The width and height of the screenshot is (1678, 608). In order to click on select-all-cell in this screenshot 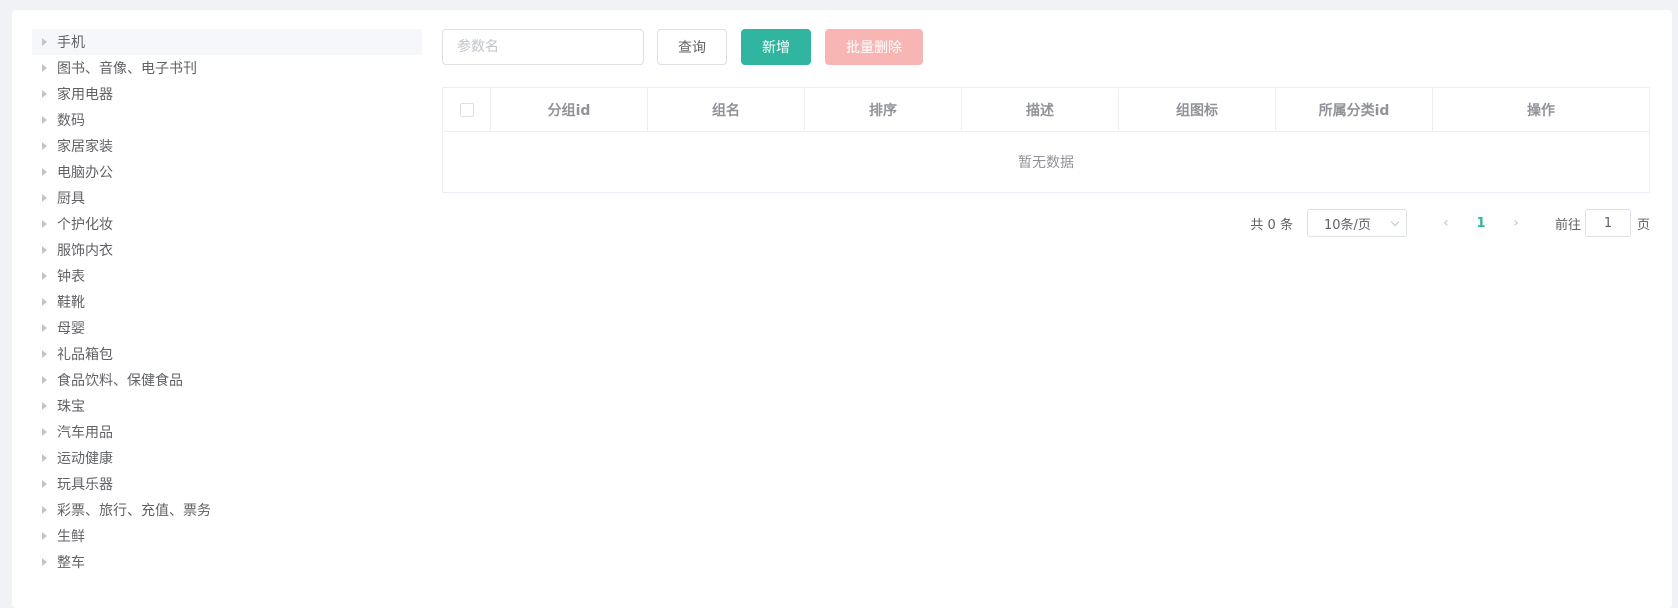, I will do `click(467, 109)`.